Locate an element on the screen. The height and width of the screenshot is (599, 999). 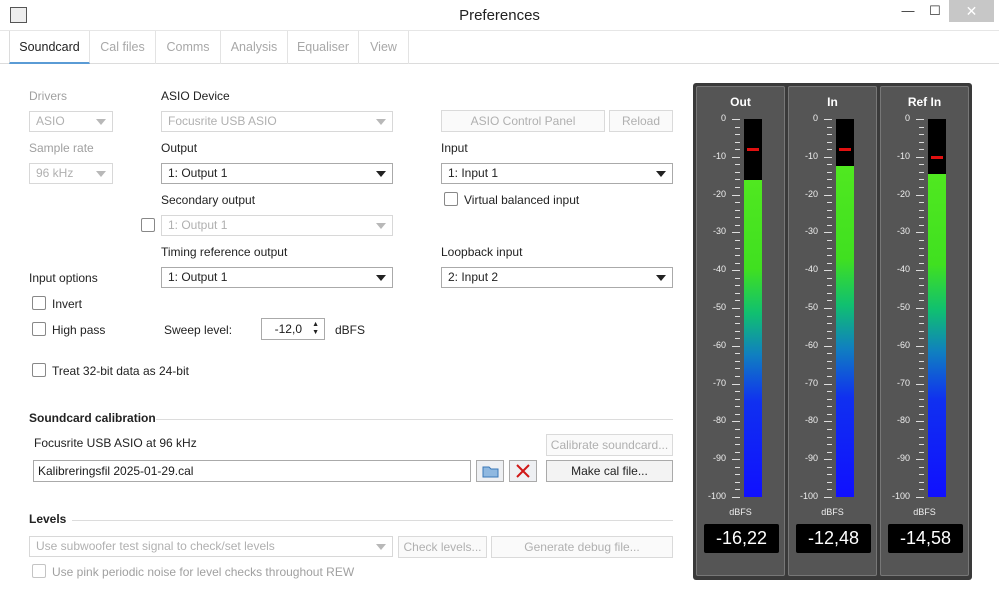
timing-ref-select: 1: Output 1 is located at coordinates (277, 277).